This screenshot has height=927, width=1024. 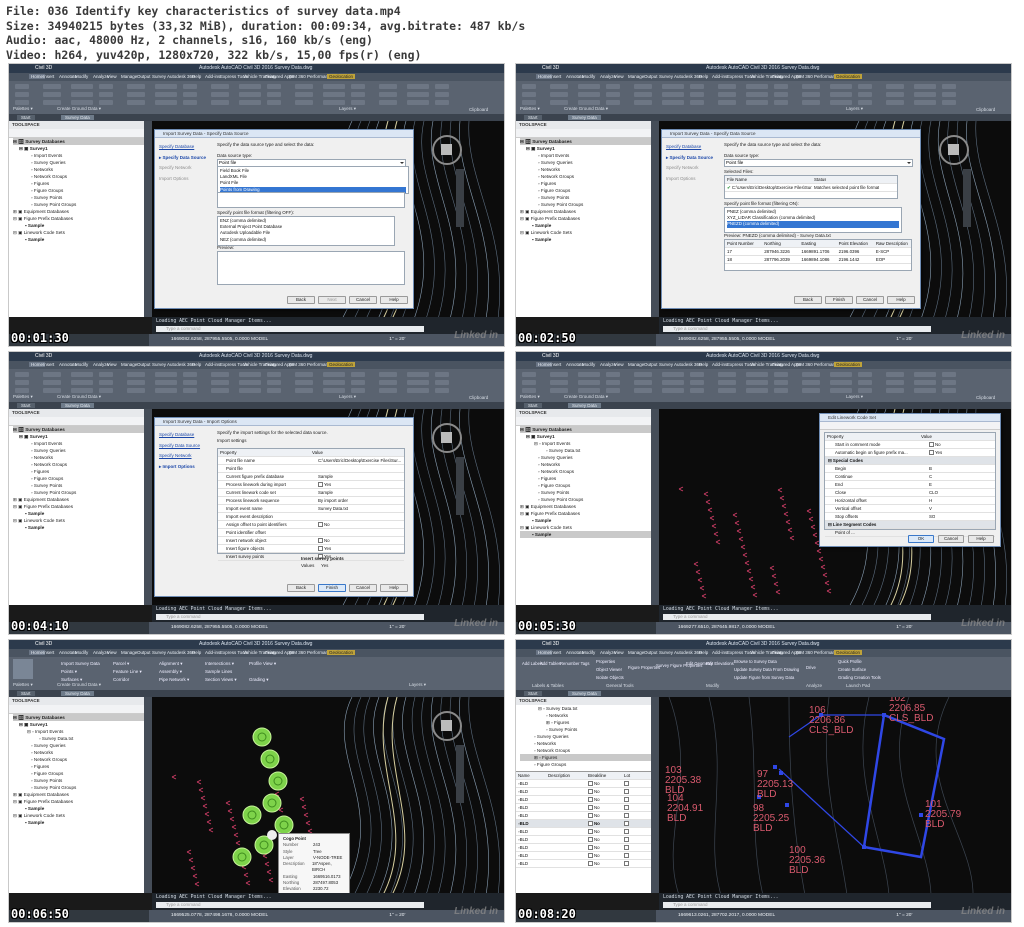 What do you see at coordinates (181, 652) in the screenshot?
I see `ribbon-tab: Autodesk 360` at bounding box center [181, 652].